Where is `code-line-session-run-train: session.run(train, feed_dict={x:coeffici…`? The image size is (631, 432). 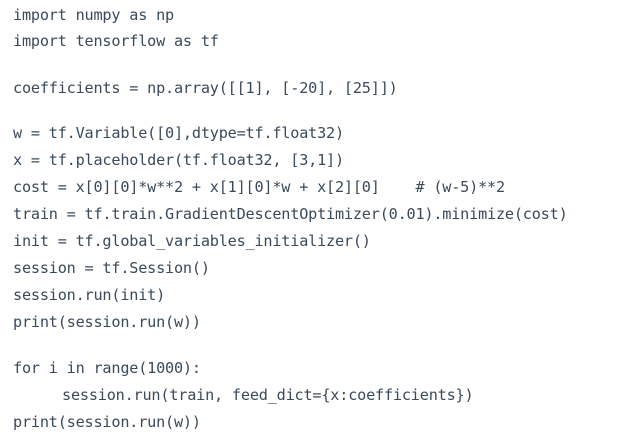 code-line-session-run-train: session.run(train, feed_dict={x:coeffici… is located at coordinates (268, 395).